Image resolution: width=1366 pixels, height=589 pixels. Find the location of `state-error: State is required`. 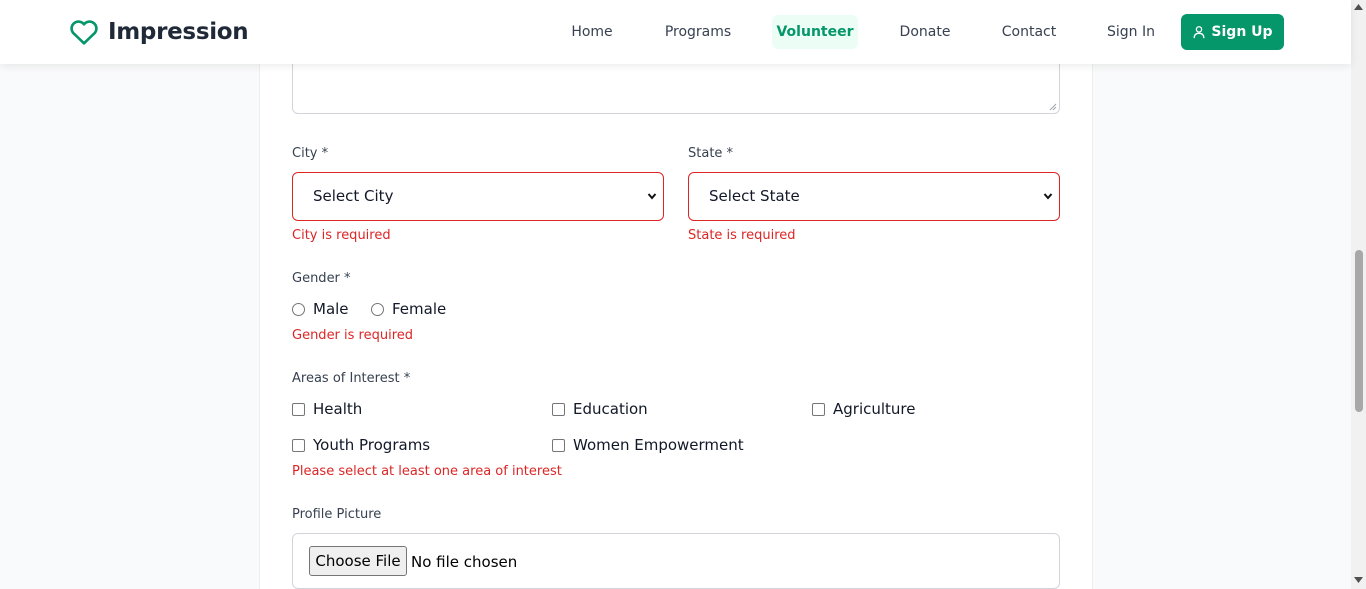

state-error: State is required is located at coordinates (742, 235).